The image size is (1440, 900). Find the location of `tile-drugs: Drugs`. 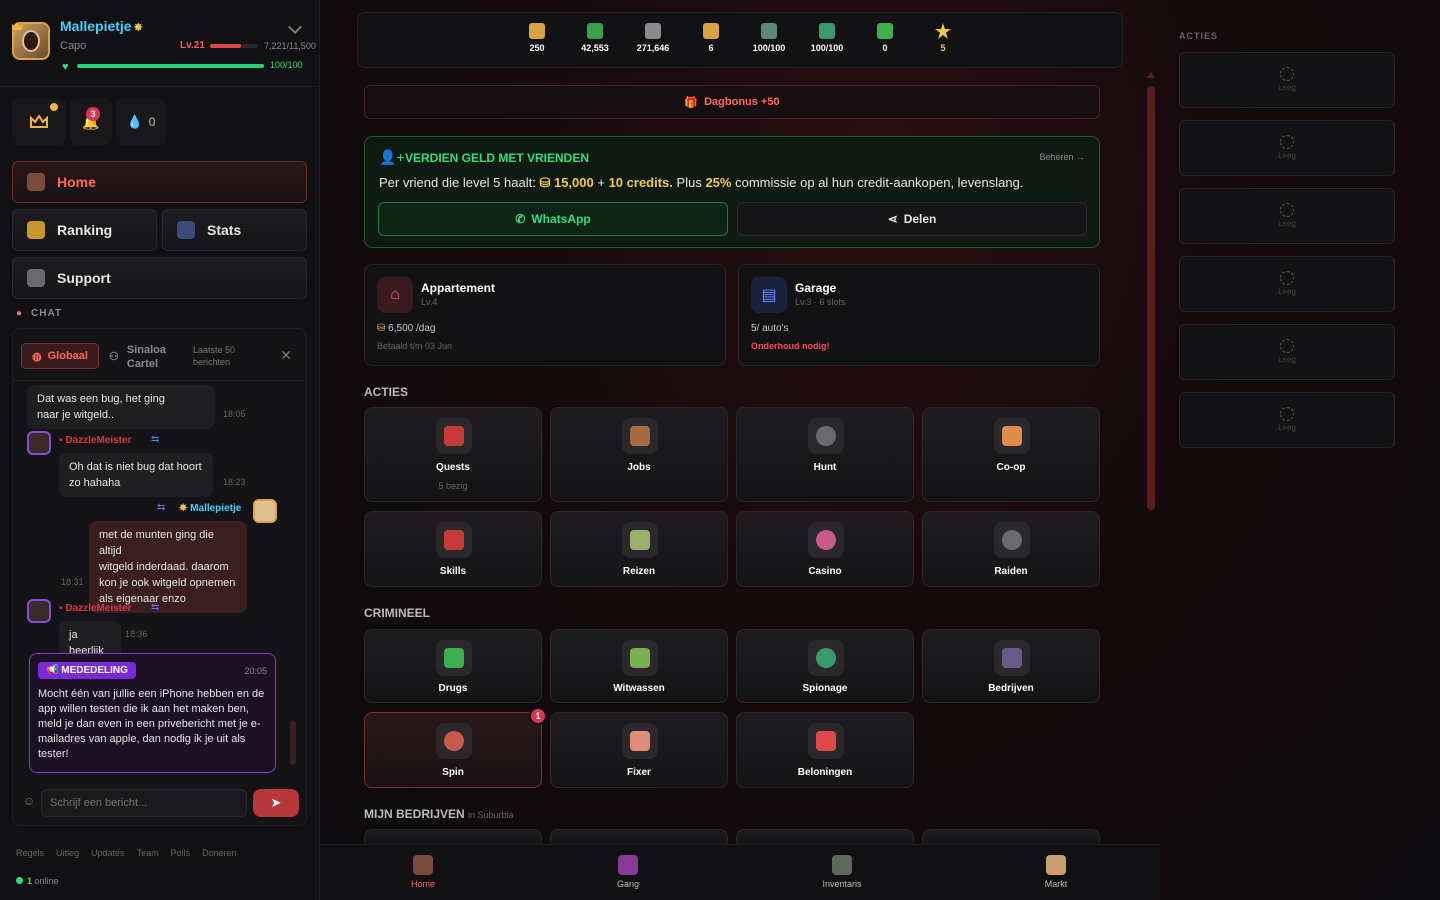

tile-drugs: Drugs is located at coordinates (453, 666).